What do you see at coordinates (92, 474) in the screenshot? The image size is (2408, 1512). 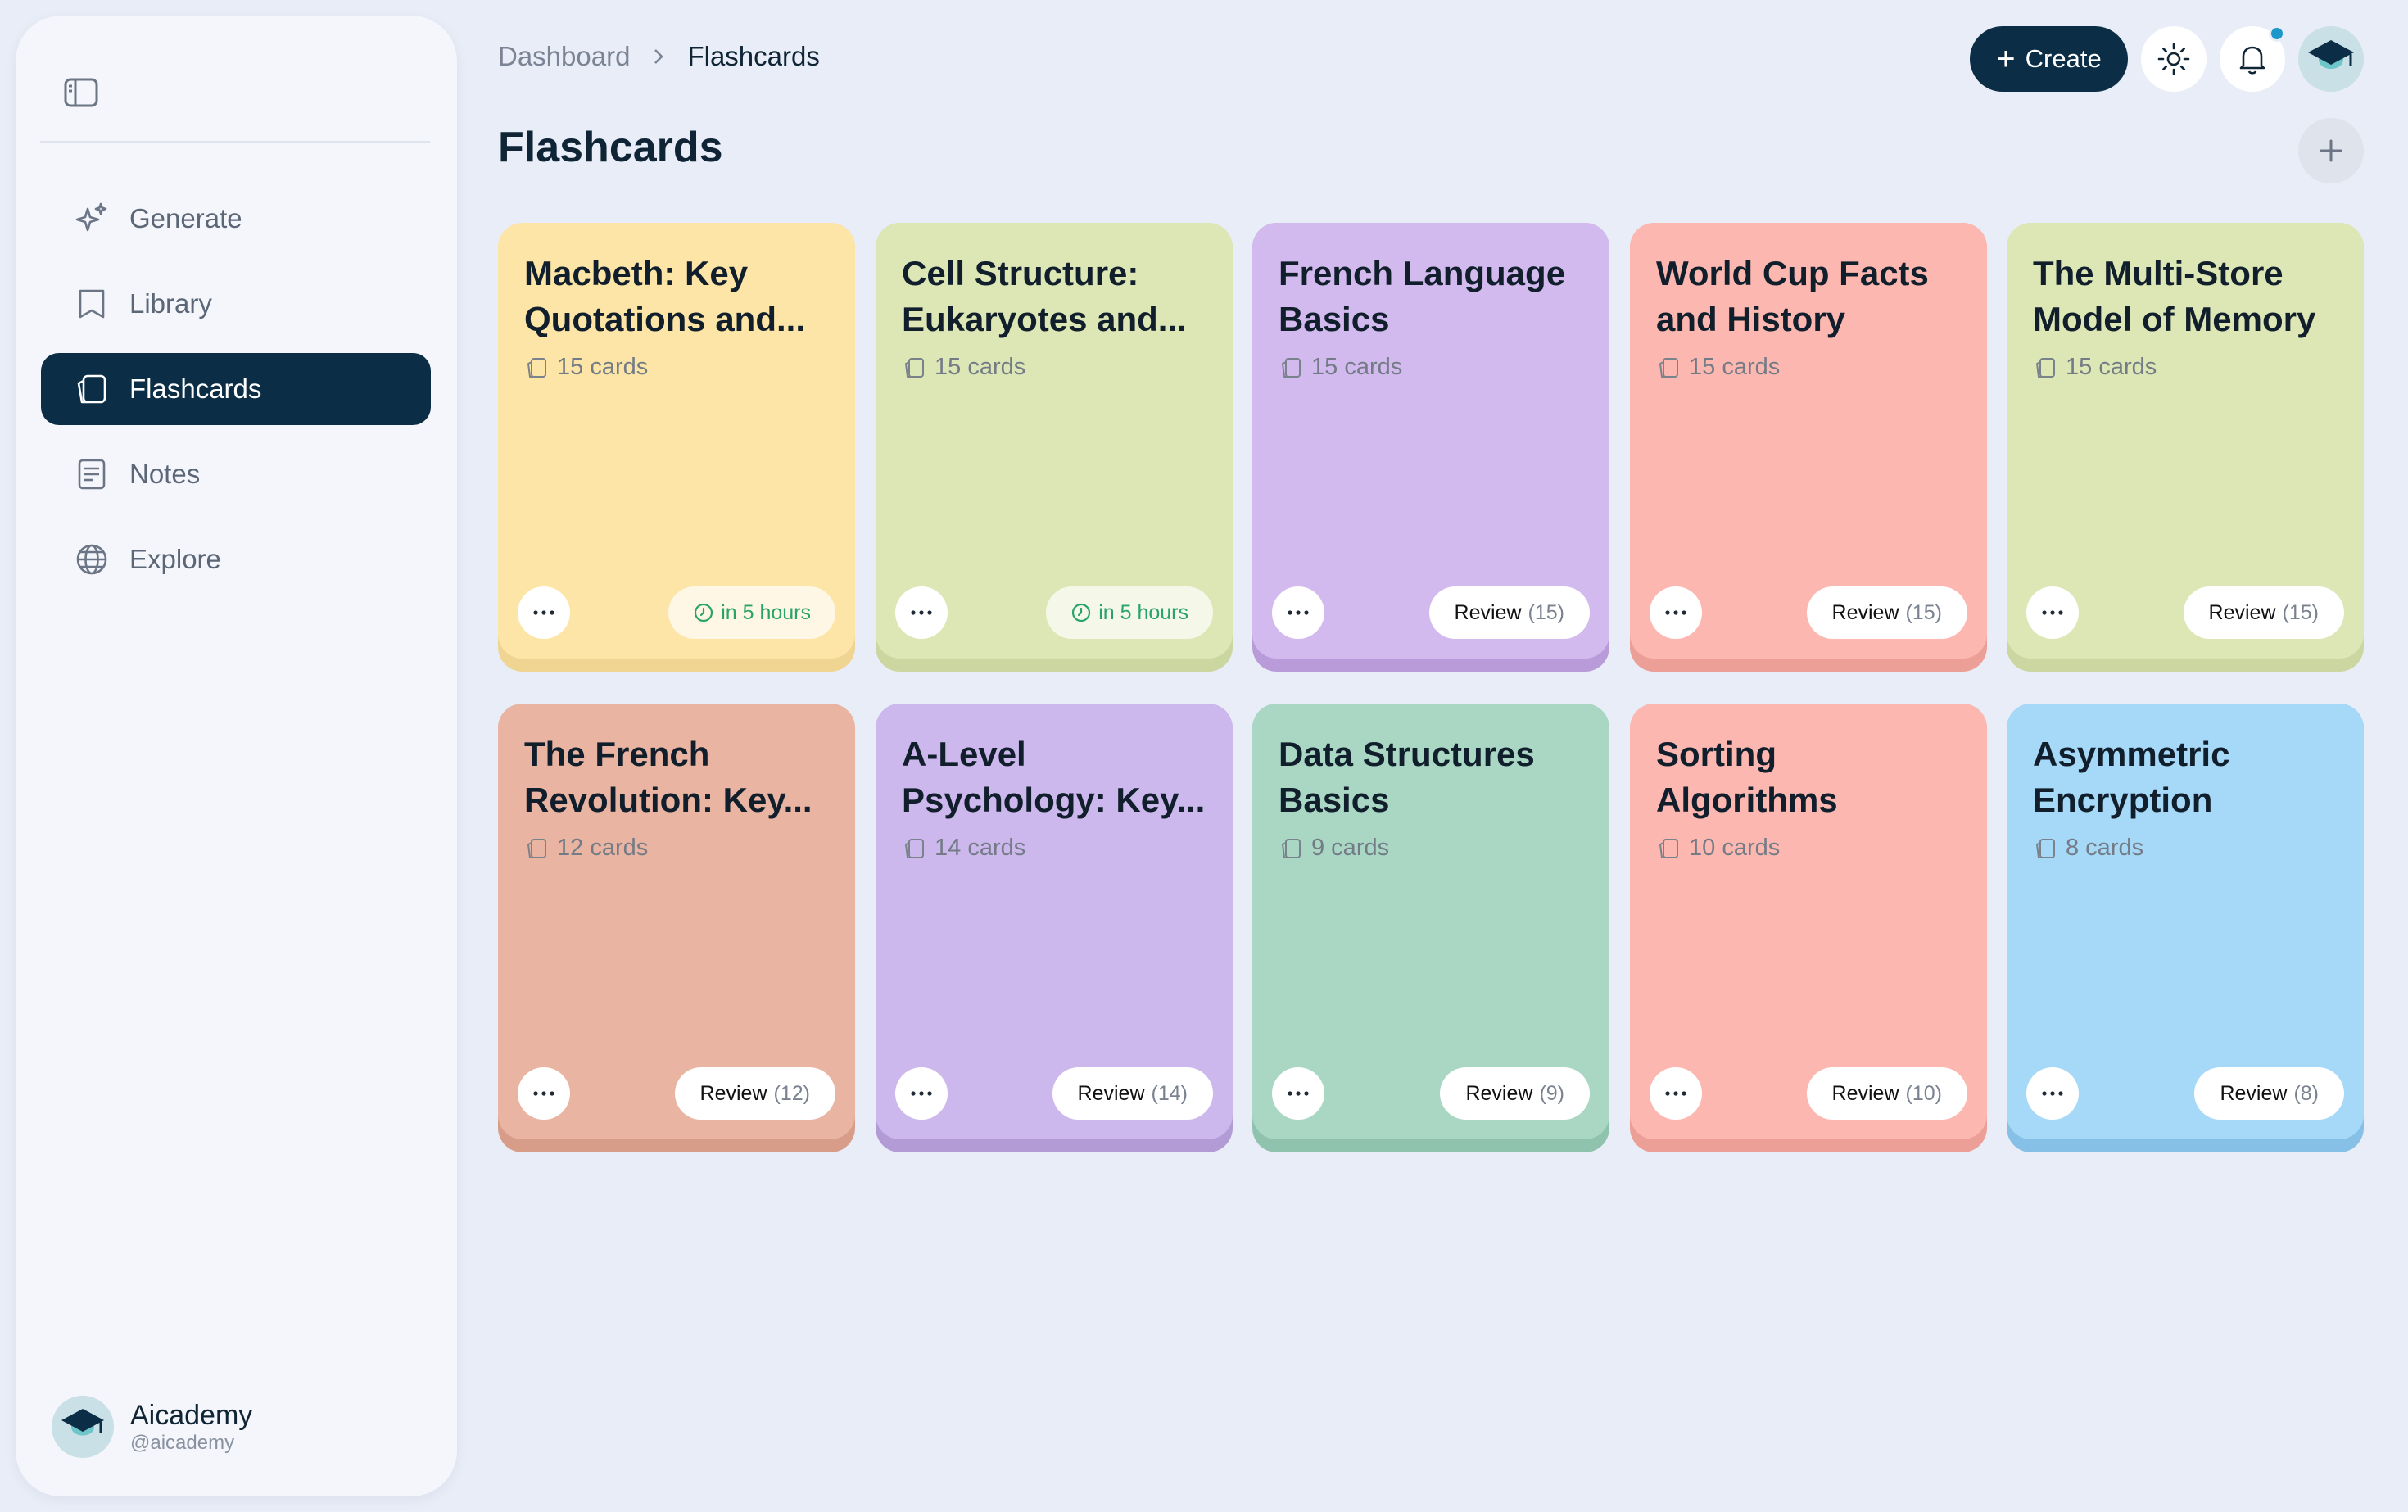 I see `notes-icon` at bounding box center [92, 474].